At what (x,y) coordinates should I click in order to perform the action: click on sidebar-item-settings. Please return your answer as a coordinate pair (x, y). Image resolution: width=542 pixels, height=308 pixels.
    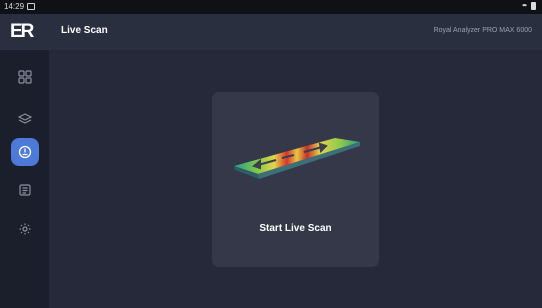
    Looking at the image, I should click on (25, 229).